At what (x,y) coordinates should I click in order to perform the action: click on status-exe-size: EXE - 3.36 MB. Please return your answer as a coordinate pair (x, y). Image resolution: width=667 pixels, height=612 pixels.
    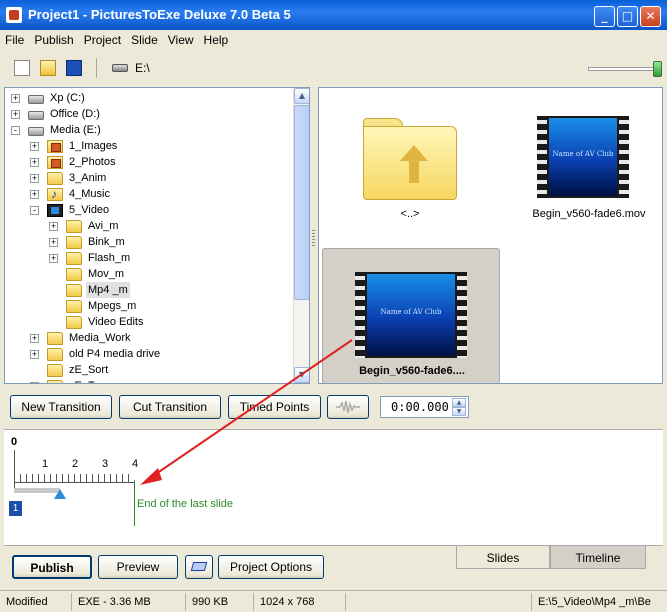
    Looking at the image, I should click on (130, 602).